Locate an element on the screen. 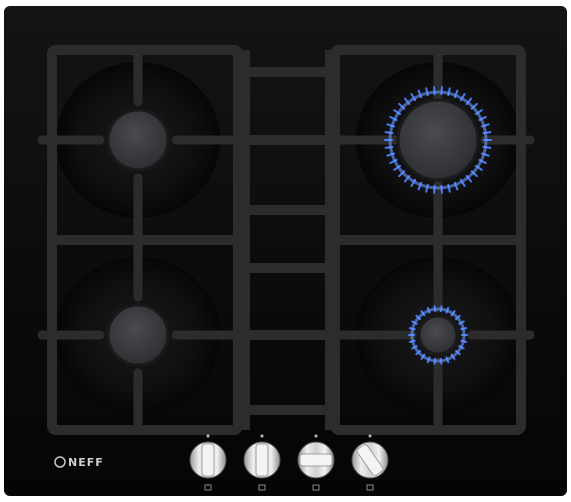  brand-name: NEFF is located at coordinates (86, 462).